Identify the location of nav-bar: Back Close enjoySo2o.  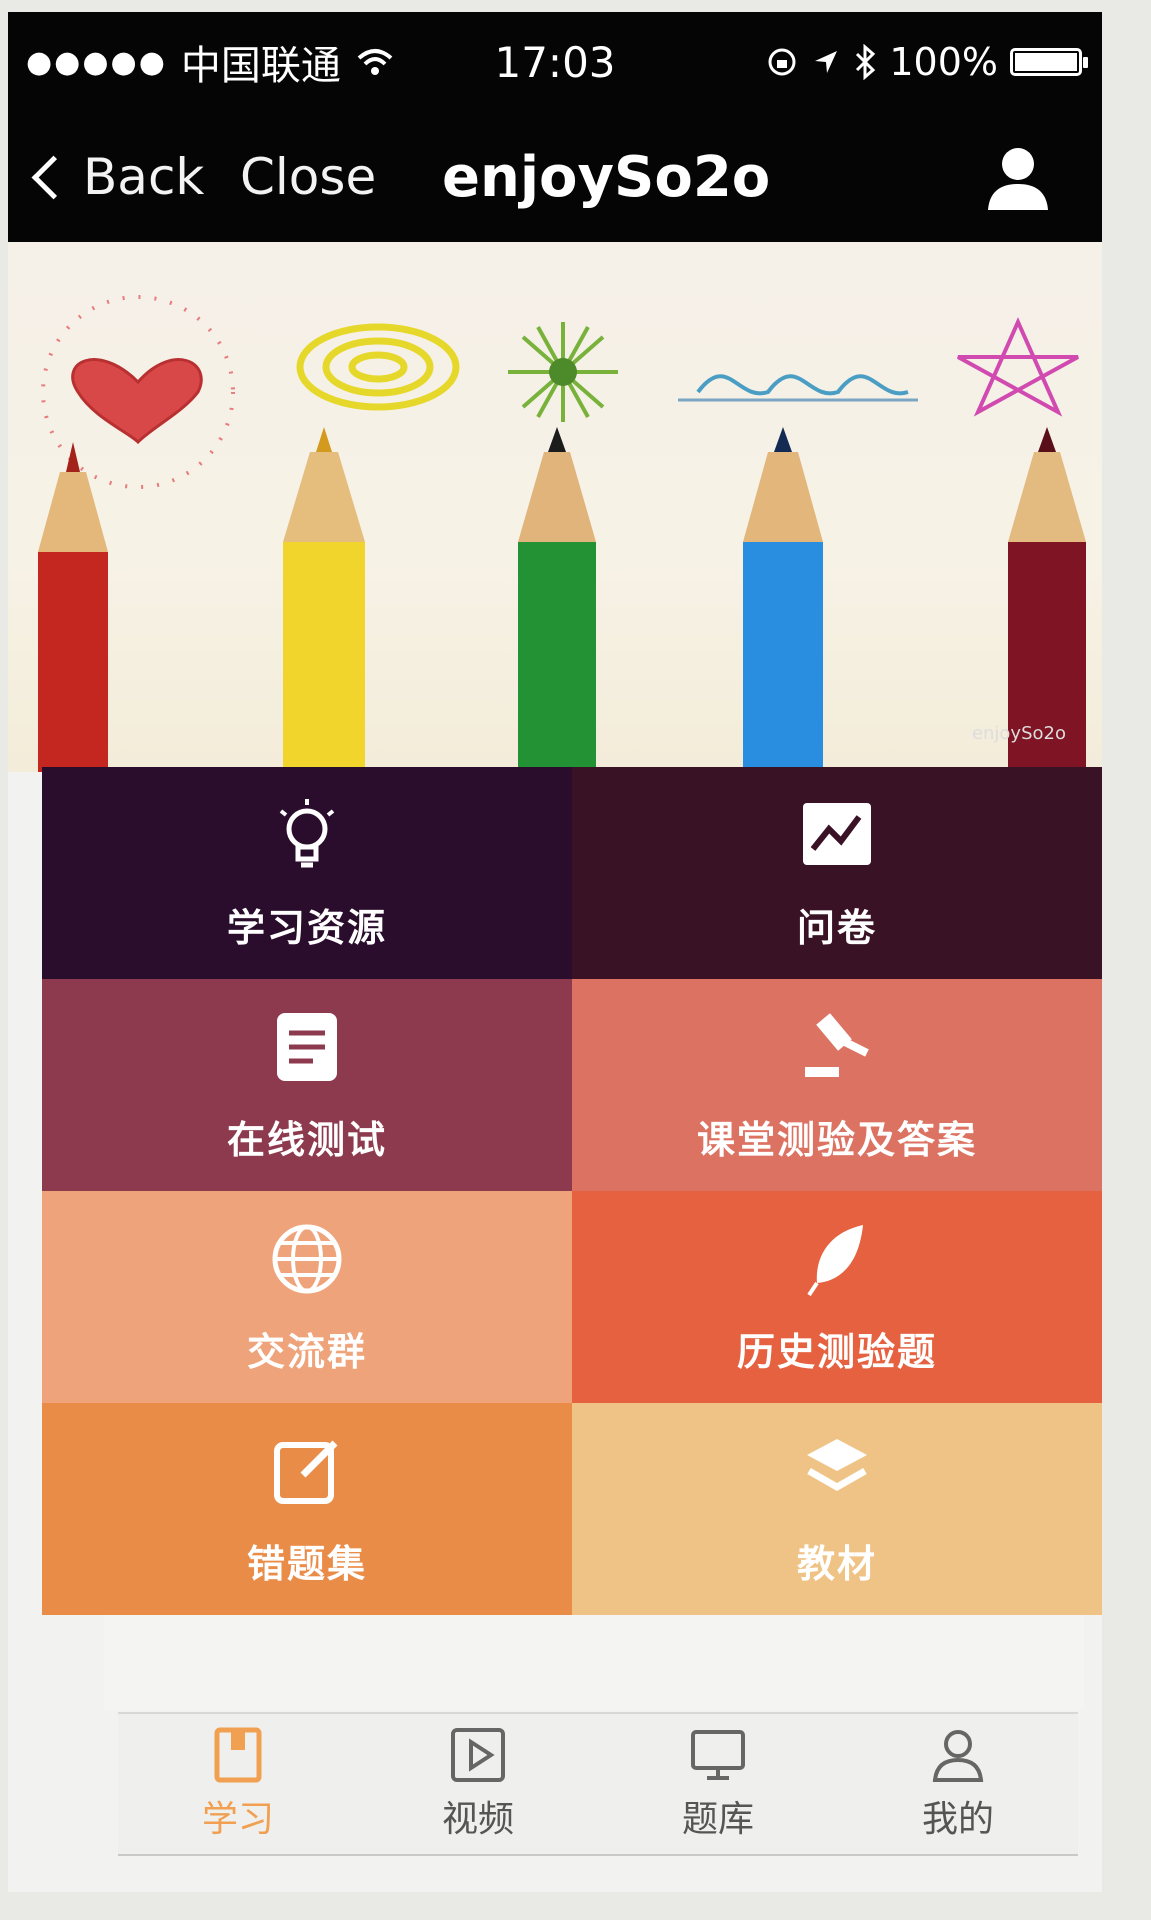
(555, 177).